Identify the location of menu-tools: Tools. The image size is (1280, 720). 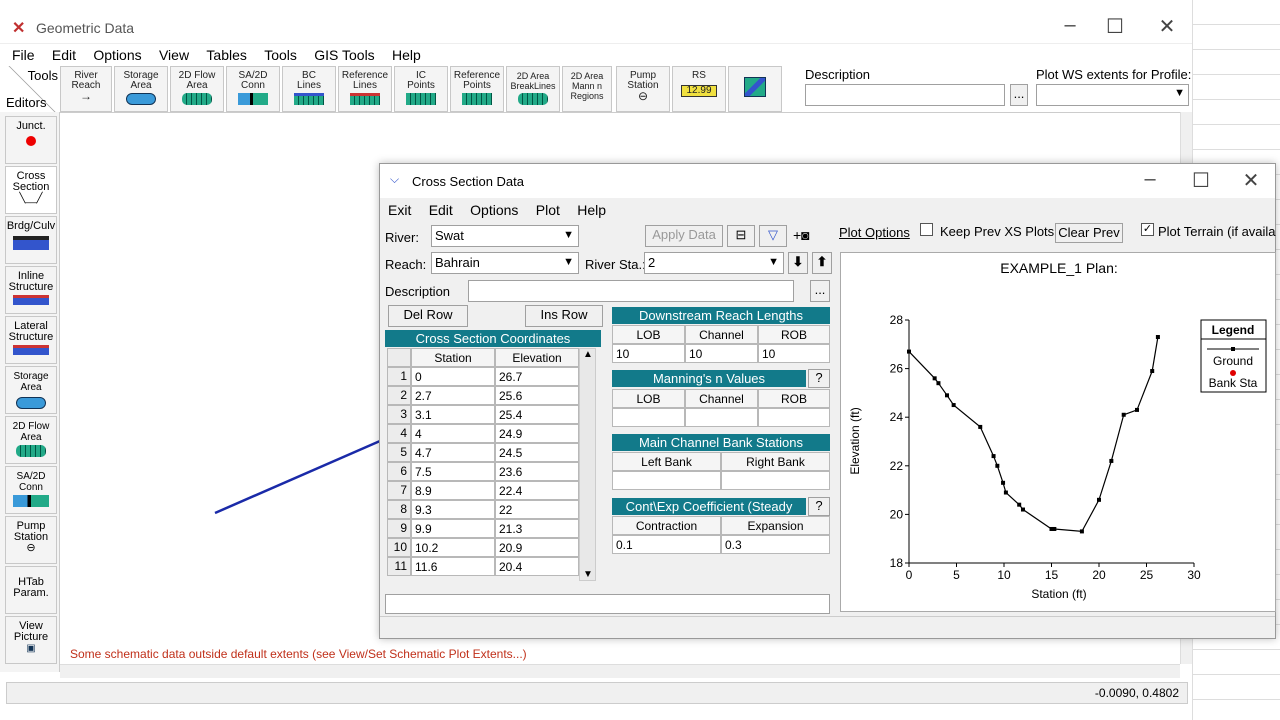
(280, 55).